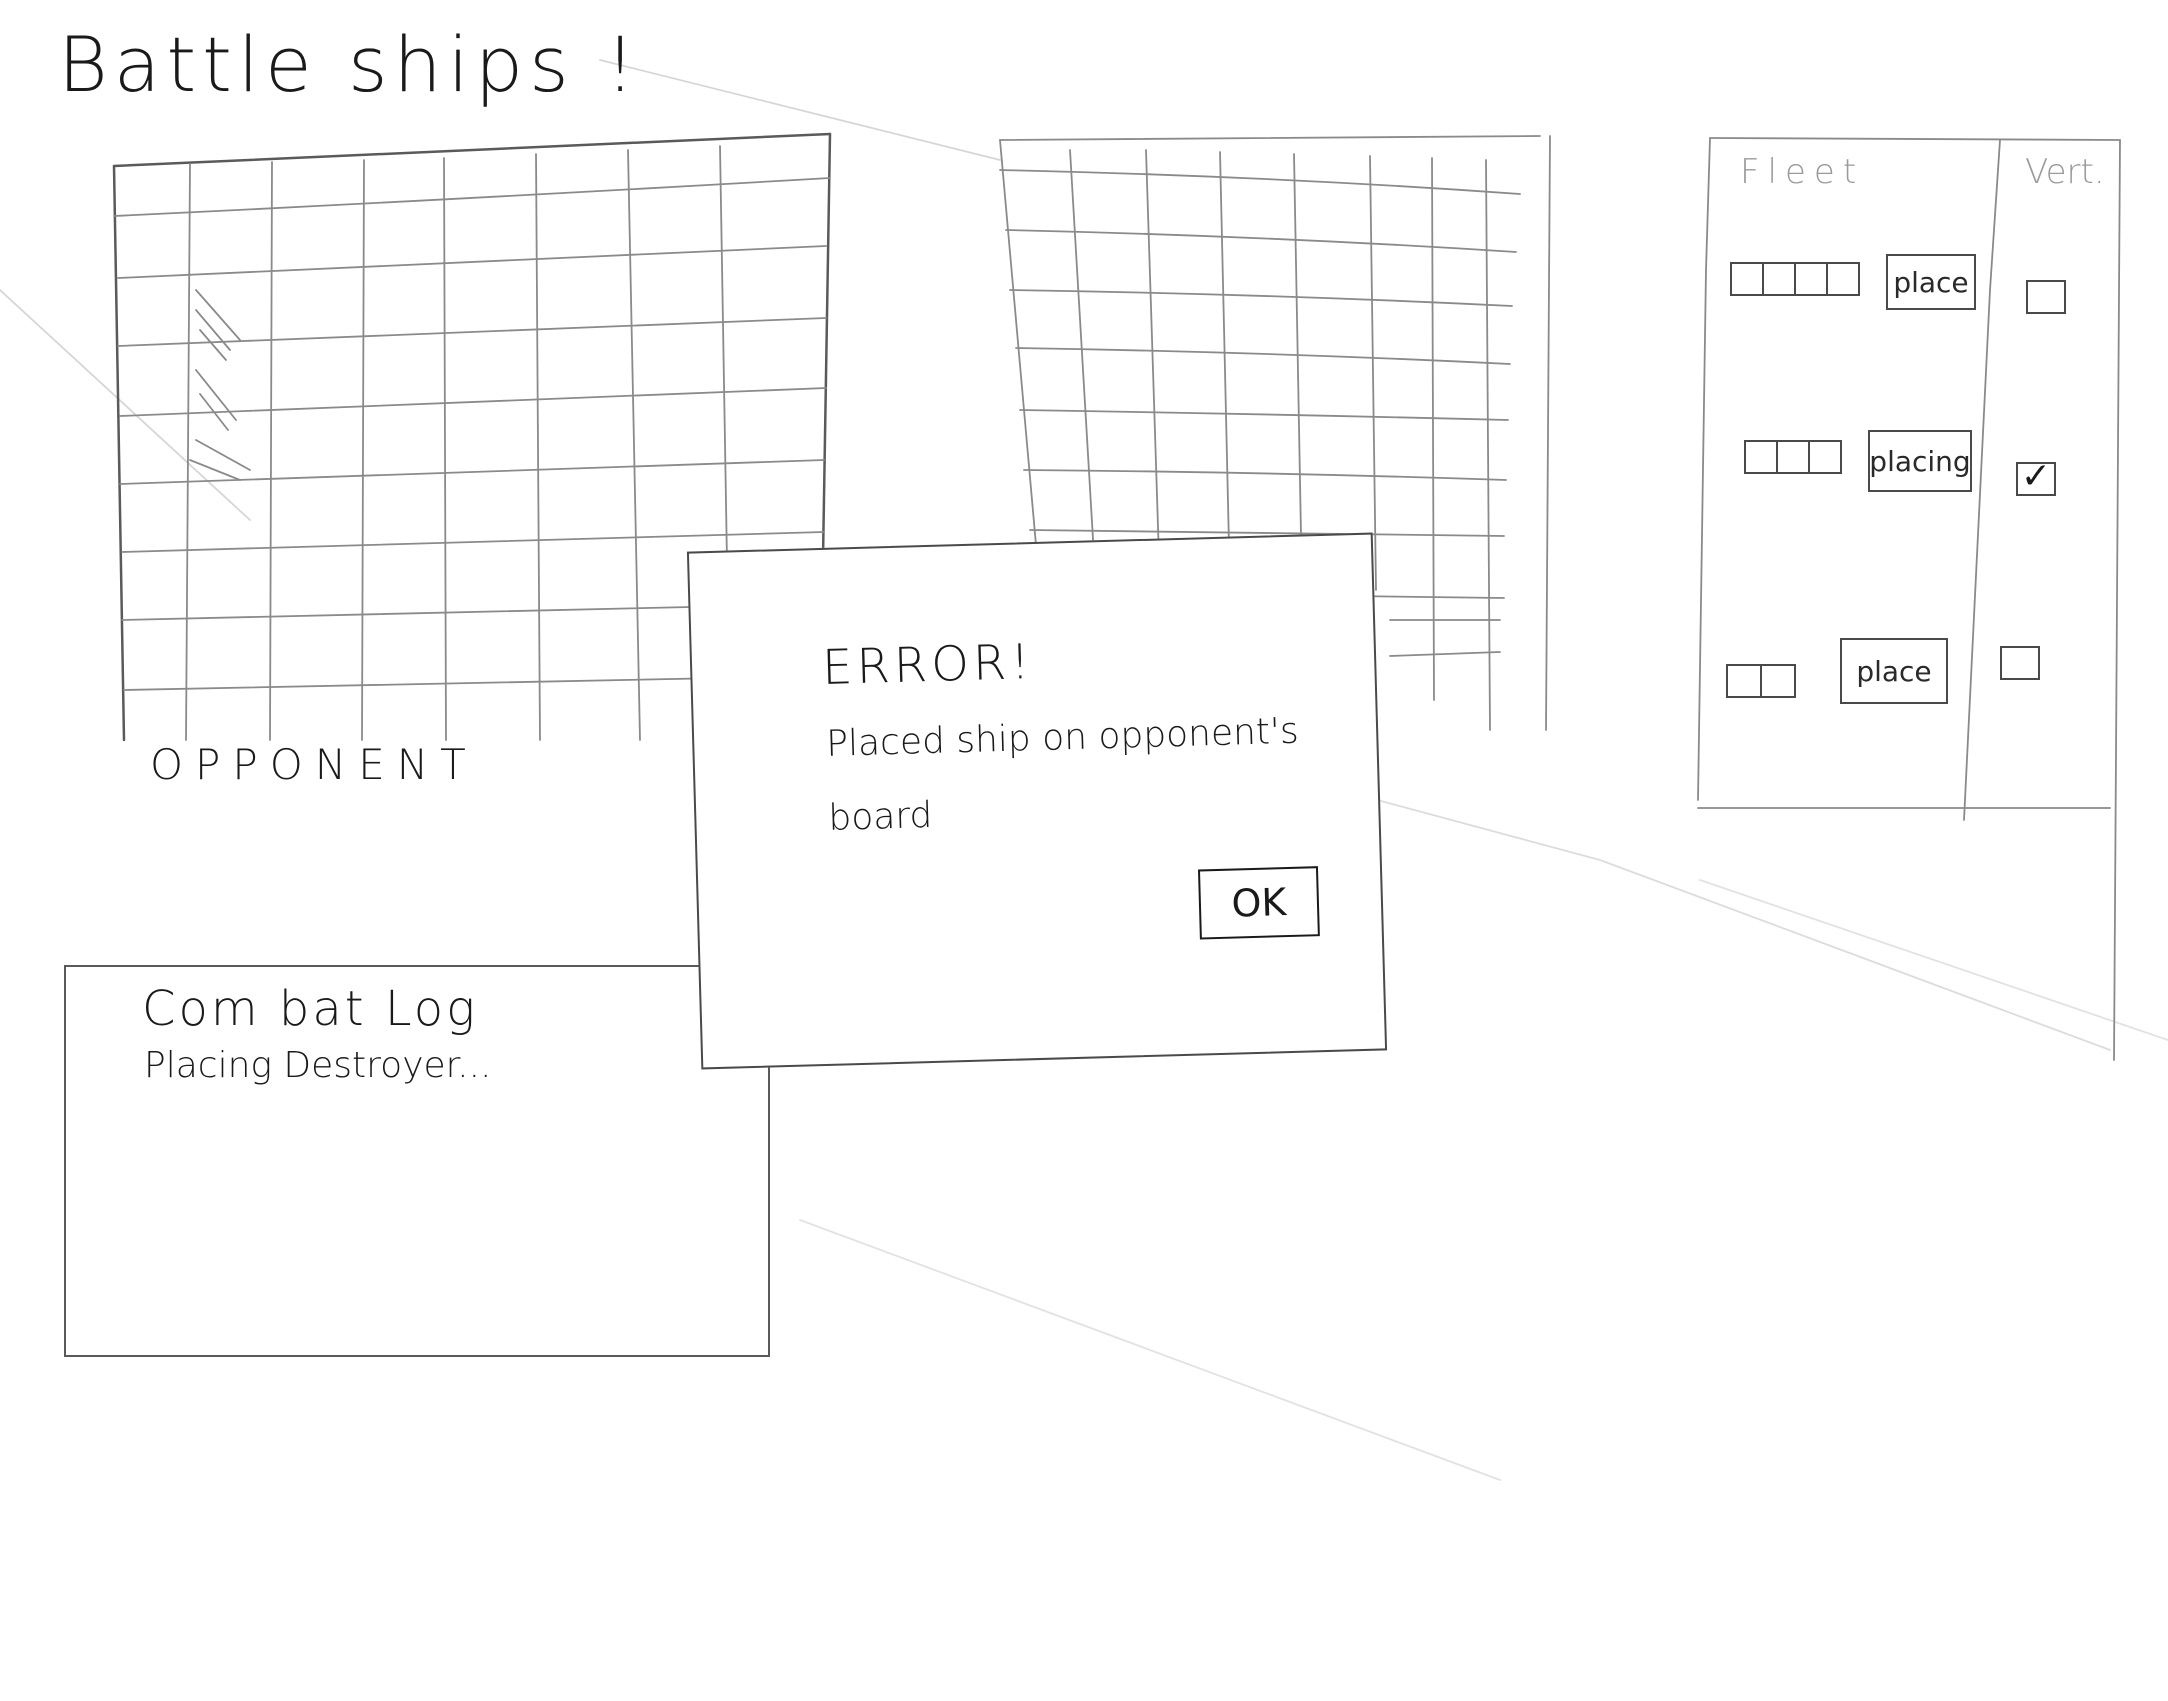  What do you see at coordinates (1062, 774) in the screenshot?
I see `error-dialog-message: Placed ship on opponent's board` at bounding box center [1062, 774].